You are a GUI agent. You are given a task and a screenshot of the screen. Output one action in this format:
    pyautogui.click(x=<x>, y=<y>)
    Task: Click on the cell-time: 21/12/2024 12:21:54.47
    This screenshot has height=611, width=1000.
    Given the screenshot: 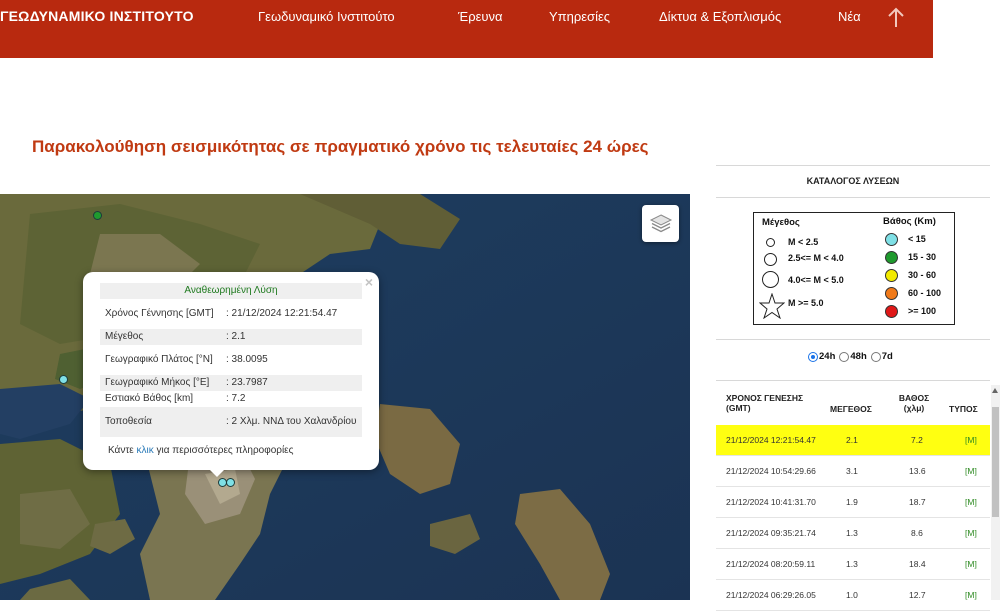 What is the action you would take?
    pyautogui.click(x=771, y=440)
    